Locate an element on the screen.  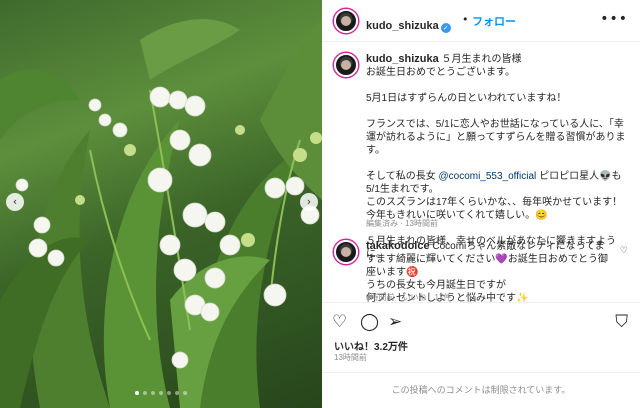
like-icon: ♡ is located at coordinates (339, 322).